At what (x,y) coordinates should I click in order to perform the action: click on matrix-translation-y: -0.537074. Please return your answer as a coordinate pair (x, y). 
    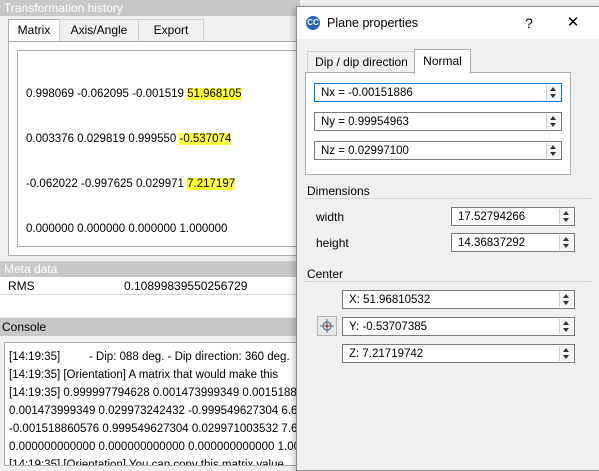
    Looking at the image, I should click on (205, 139).